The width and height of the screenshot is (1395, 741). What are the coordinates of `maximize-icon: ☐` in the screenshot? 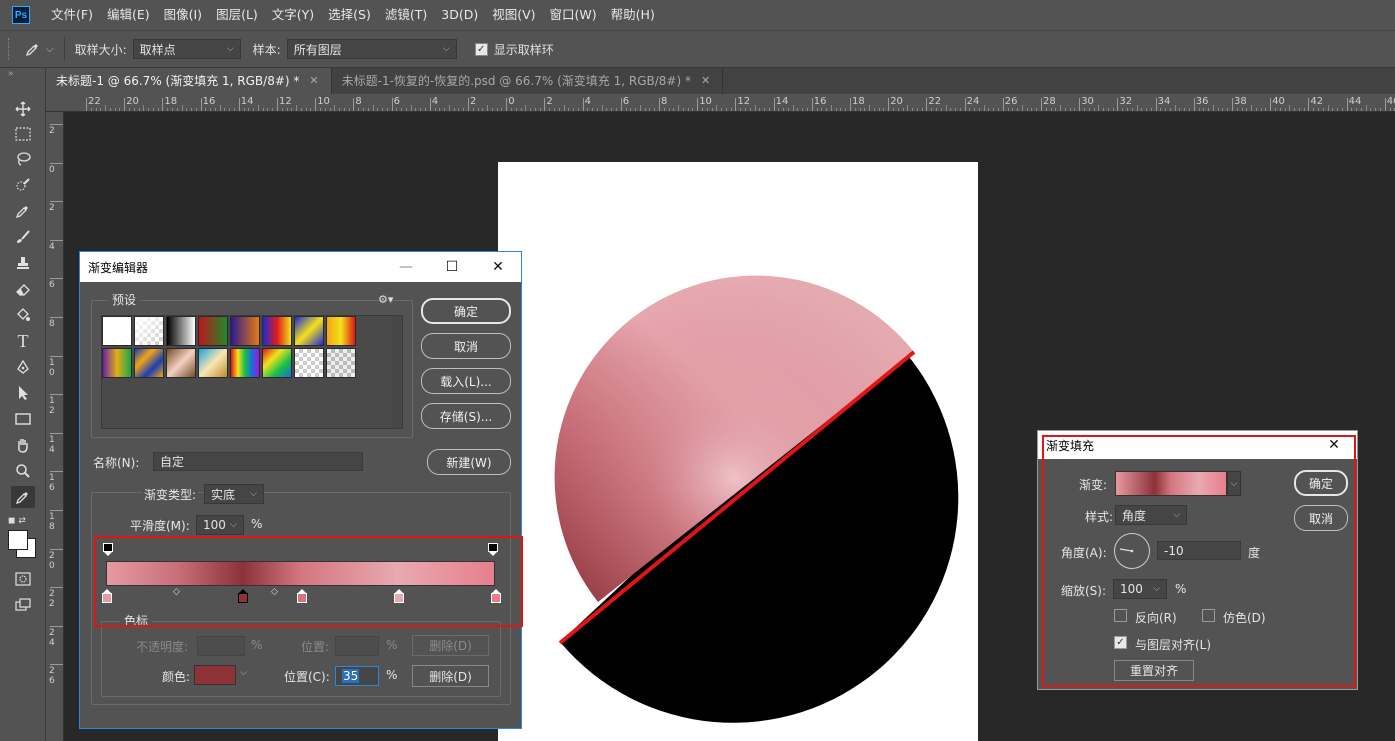 It's located at (452, 267).